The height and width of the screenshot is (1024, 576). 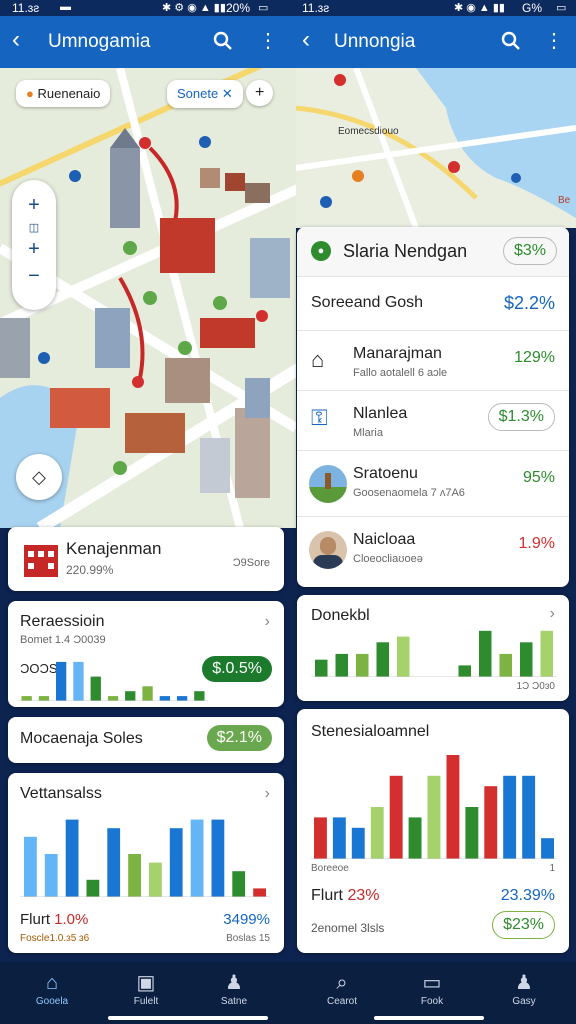 I want to click on landscape-icon, so click(x=328, y=484).